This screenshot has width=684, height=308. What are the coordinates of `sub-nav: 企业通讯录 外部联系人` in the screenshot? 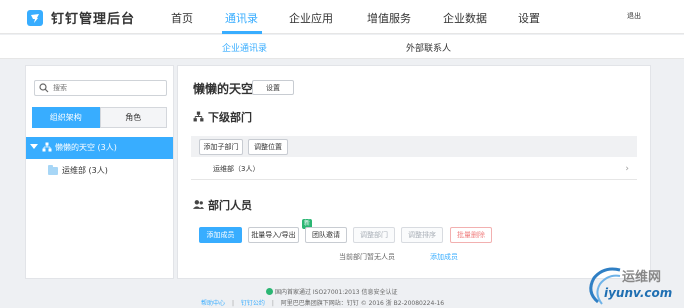 It's located at (342, 47).